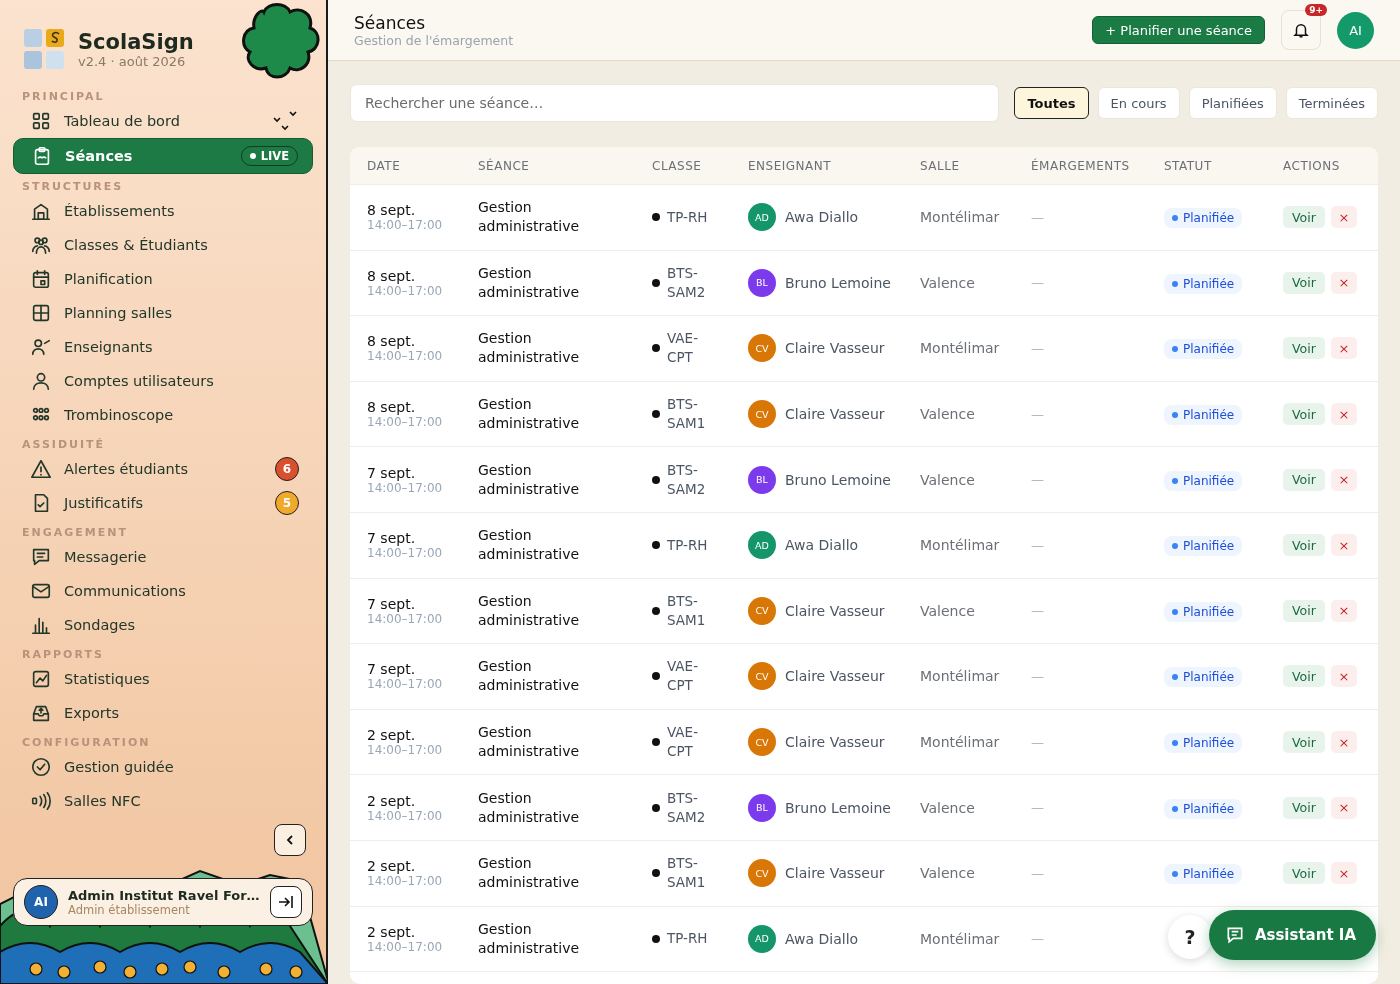  What do you see at coordinates (163, 679) in the screenshot?
I see `nav-item: Statistiques` at bounding box center [163, 679].